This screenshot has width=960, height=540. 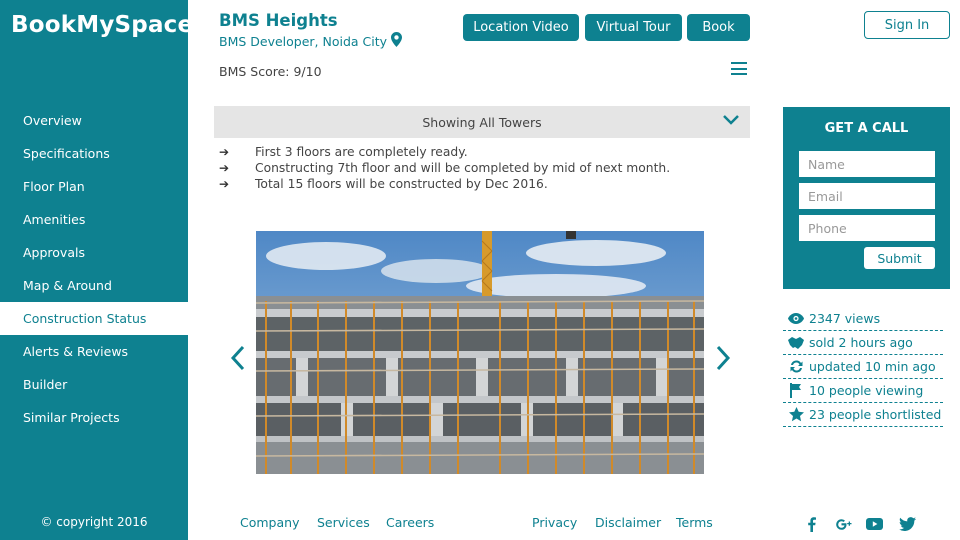 What do you see at coordinates (278, 20) in the screenshot?
I see `project-title: BMS Heights` at bounding box center [278, 20].